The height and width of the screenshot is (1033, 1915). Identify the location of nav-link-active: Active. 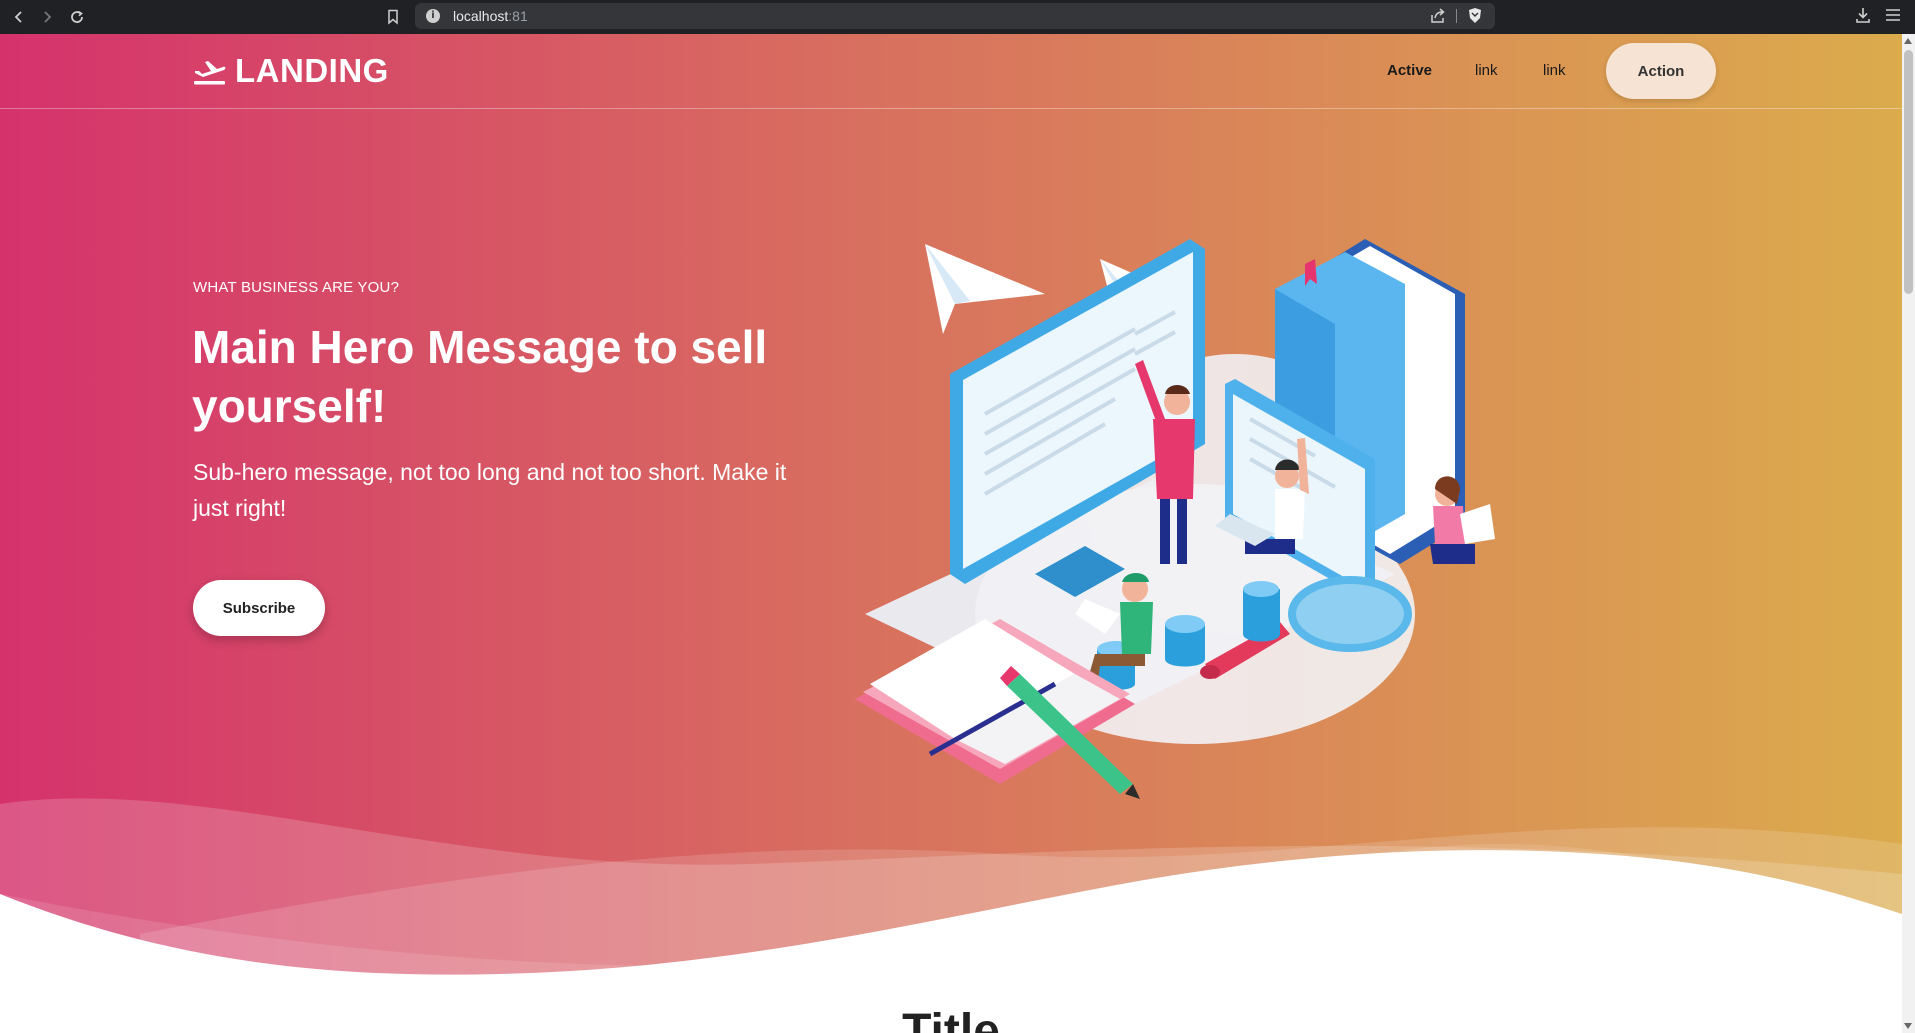
(1409, 70).